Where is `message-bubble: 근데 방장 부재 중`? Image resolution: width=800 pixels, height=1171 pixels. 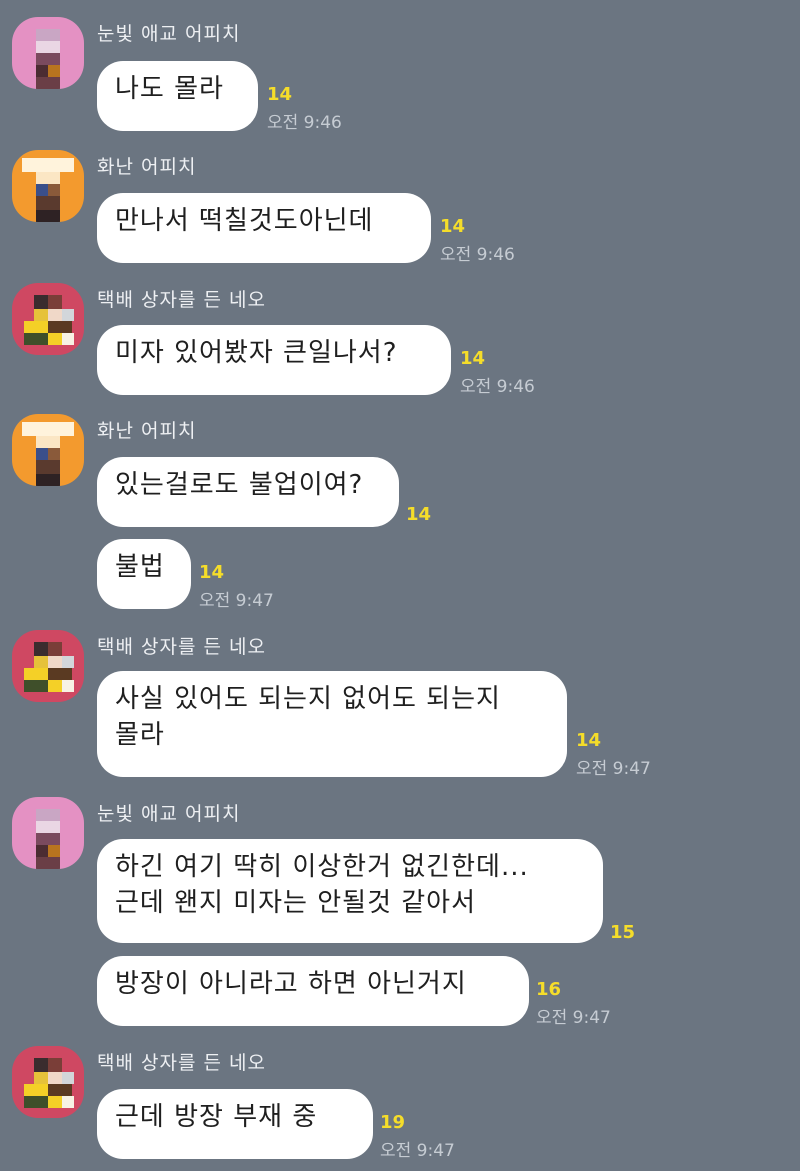
message-bubble: 근데 방장 부재 중 is located at coordinates (235, 1124).